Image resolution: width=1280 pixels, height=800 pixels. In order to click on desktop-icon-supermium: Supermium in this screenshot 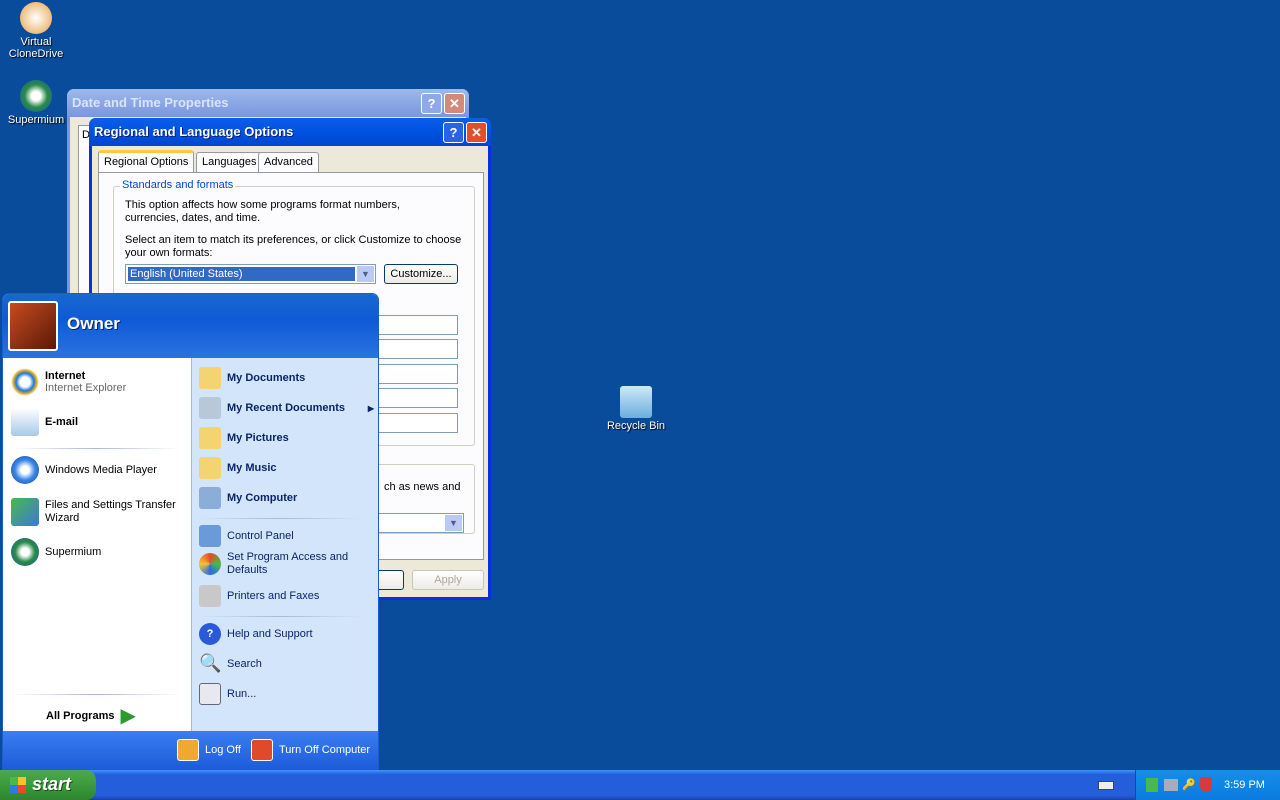, I will do `click(37, 103)`.